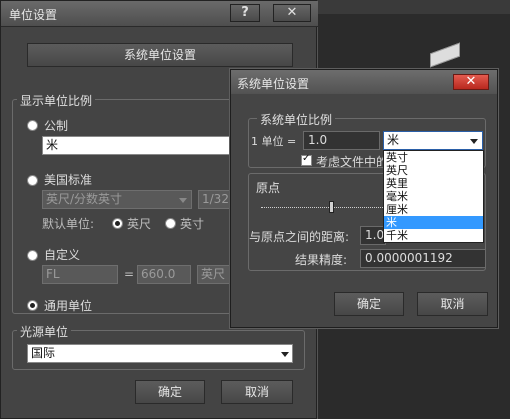  Describe the element at coordinates (352, 162) in the screenshot. I see `consider-files-label: 考虑文件中的` at that location.